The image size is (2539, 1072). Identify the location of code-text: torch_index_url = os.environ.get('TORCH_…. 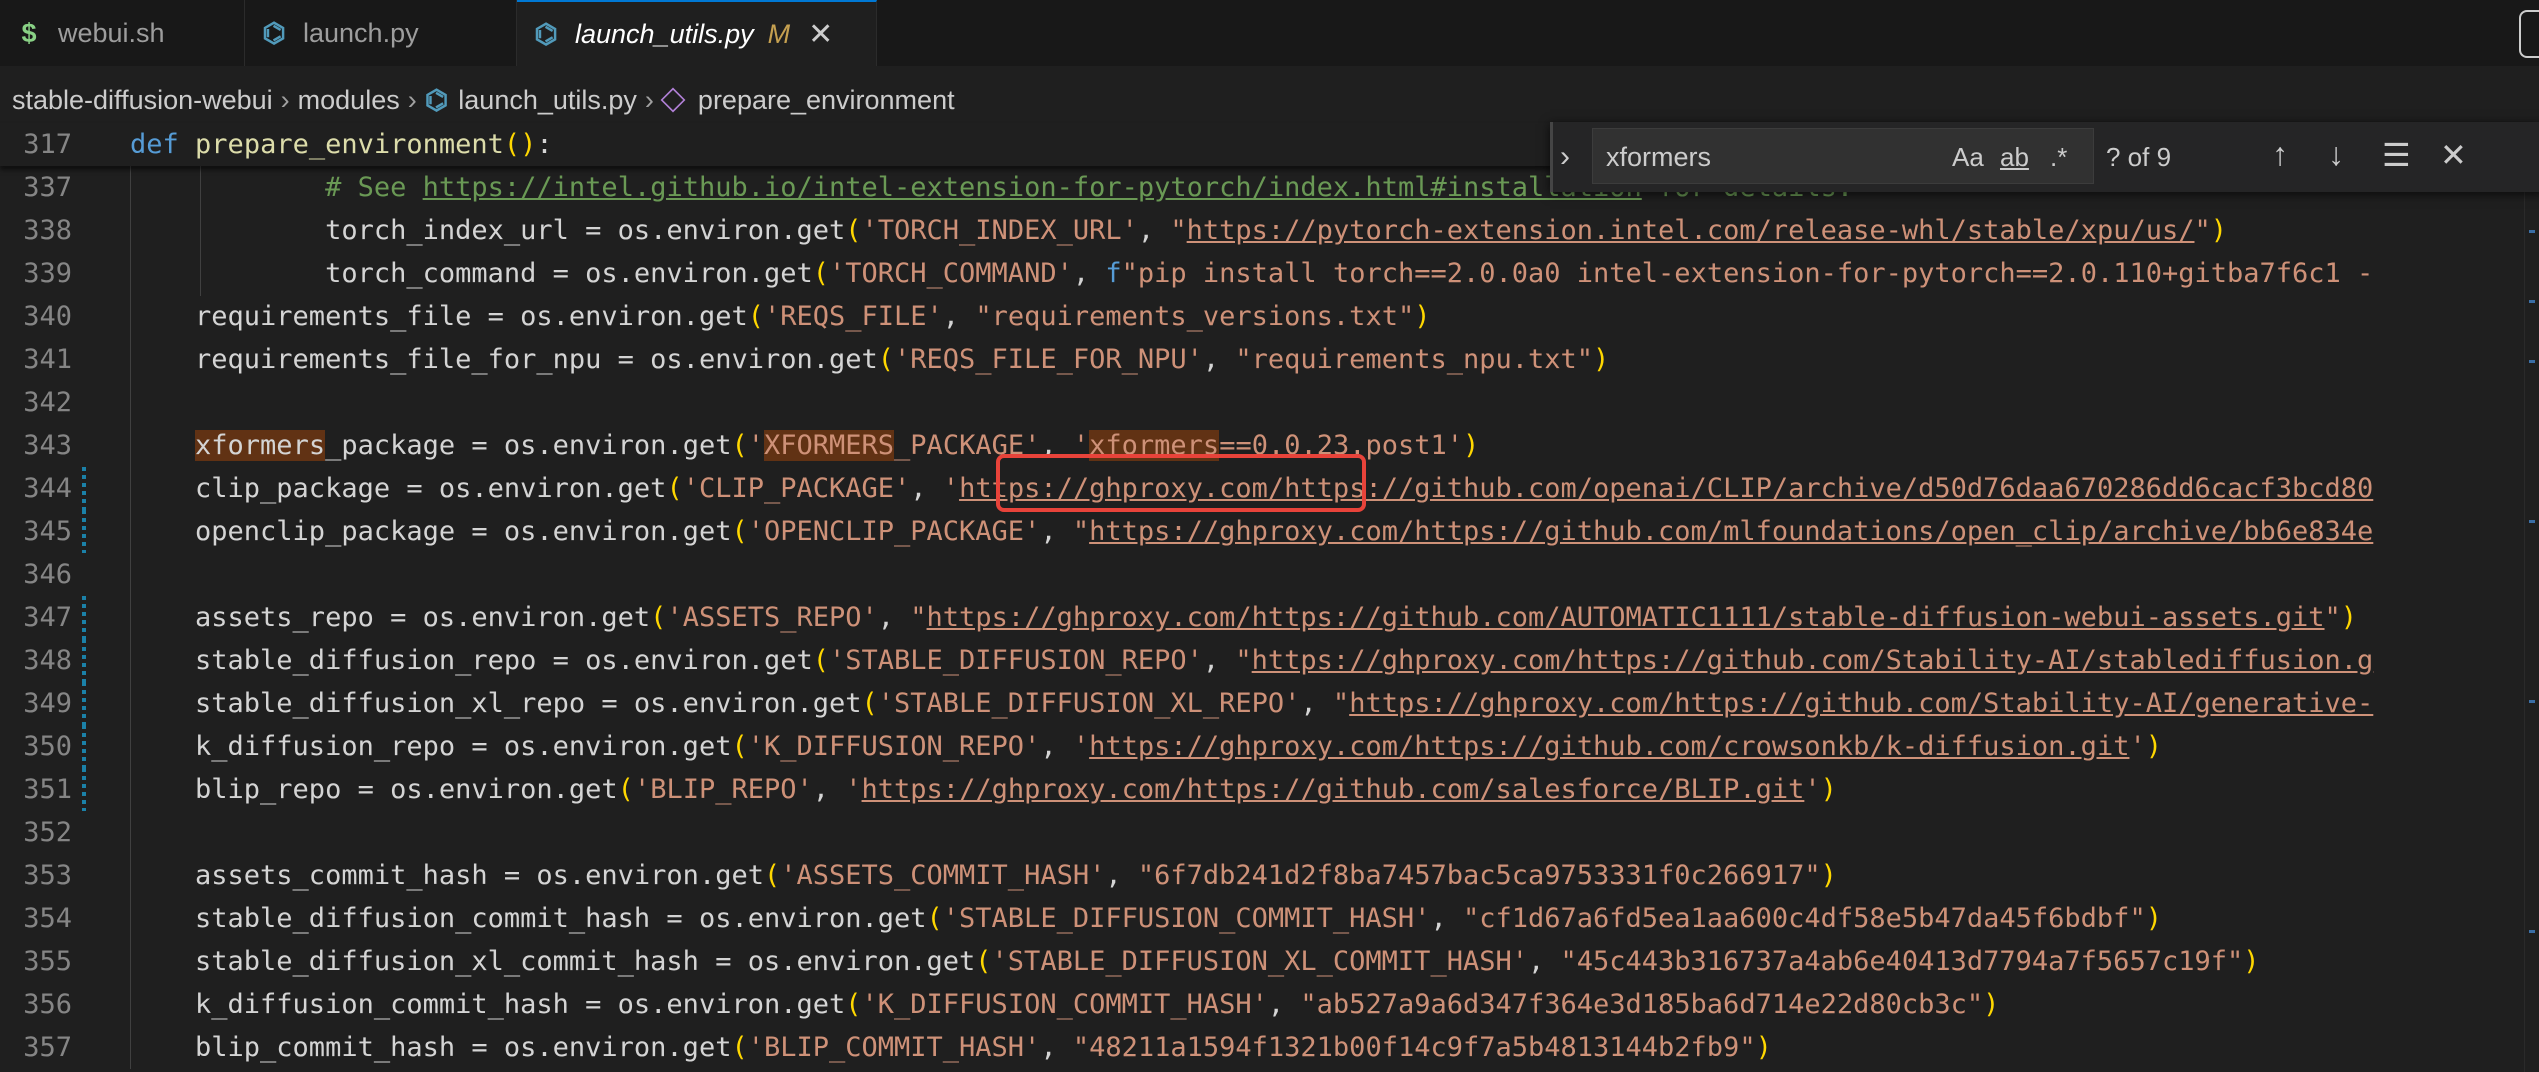
(1178, 230).